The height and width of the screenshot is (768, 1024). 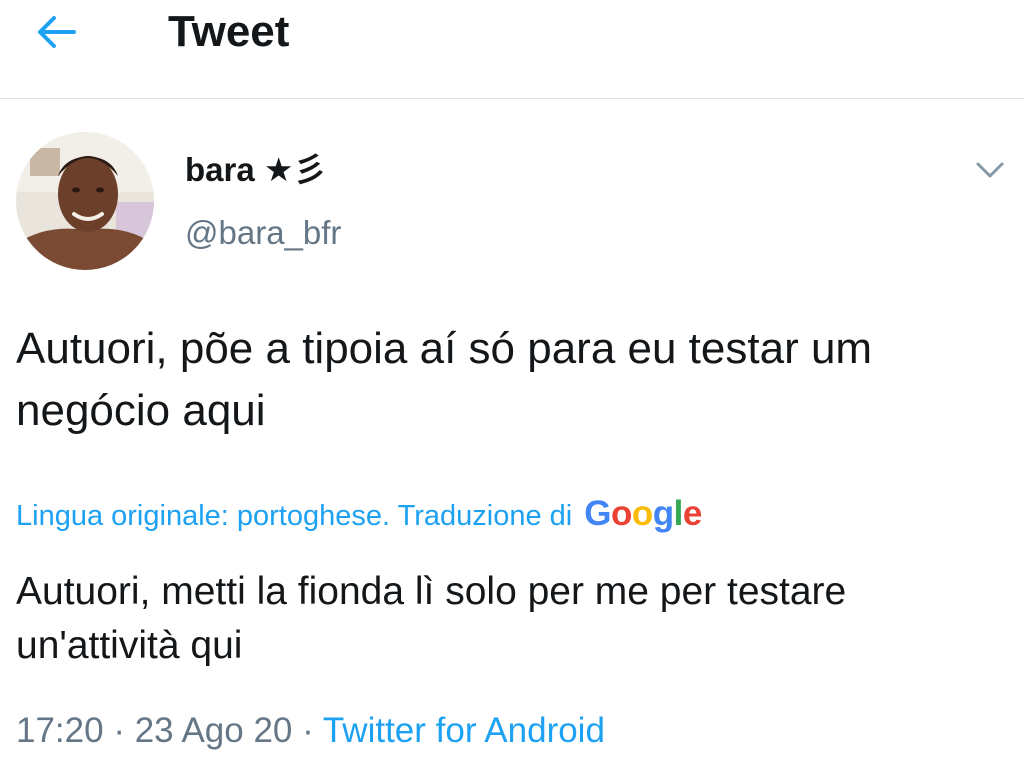 I want to click on tweet-date: 23 Ago 20, so click(x=213, y=730).